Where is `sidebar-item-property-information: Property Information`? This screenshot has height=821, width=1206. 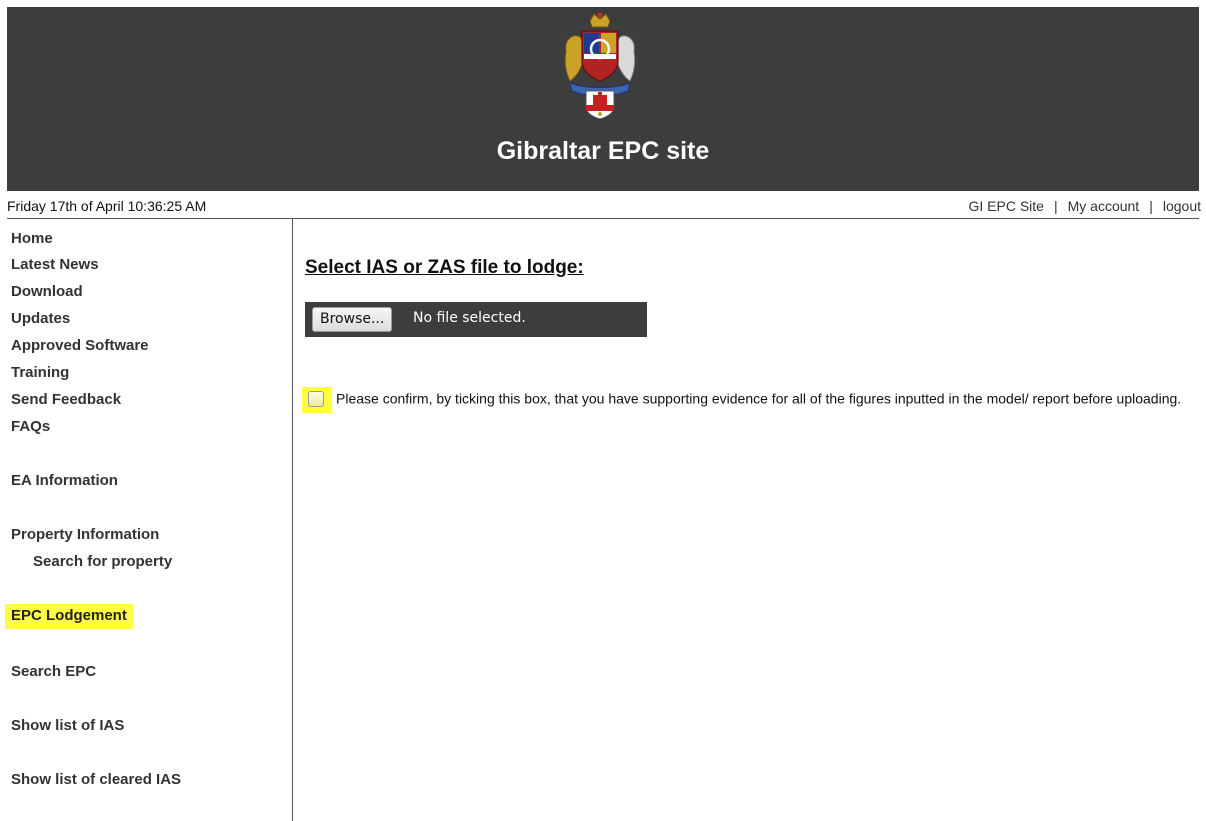
sidebar-item-property-information: Property Information is located at coordinates (85, 534).